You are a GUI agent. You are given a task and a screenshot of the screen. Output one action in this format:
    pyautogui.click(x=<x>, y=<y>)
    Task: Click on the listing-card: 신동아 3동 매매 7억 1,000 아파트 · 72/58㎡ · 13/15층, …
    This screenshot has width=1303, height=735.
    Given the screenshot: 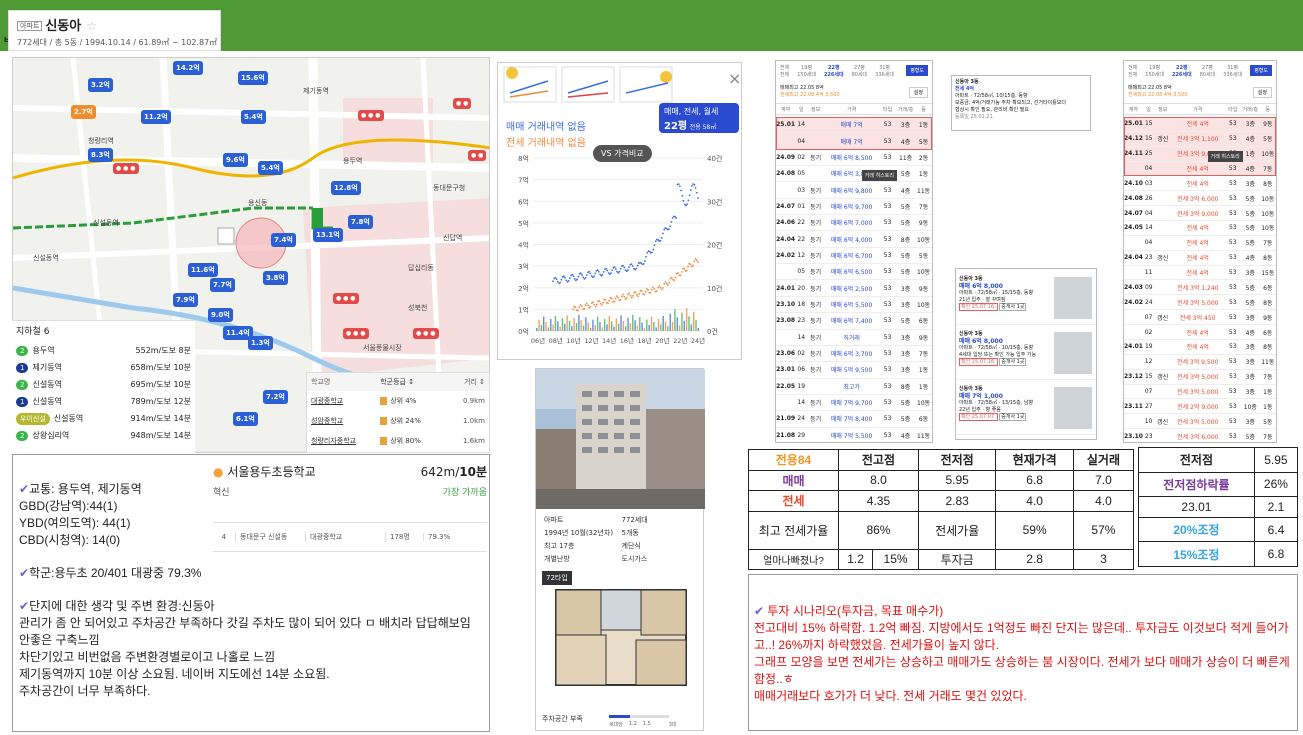 What is the action you would take?
    pyautogui.click(x=1026, y=409)
    